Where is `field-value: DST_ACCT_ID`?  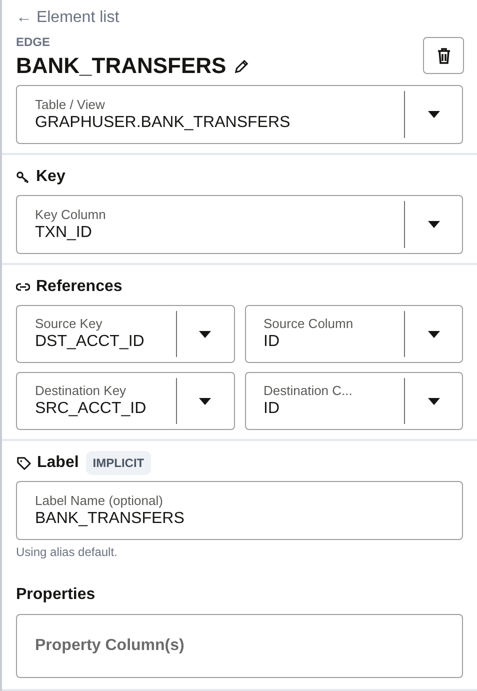 field-value: DST_ACCT_ID is located at coordinates (90, 342).